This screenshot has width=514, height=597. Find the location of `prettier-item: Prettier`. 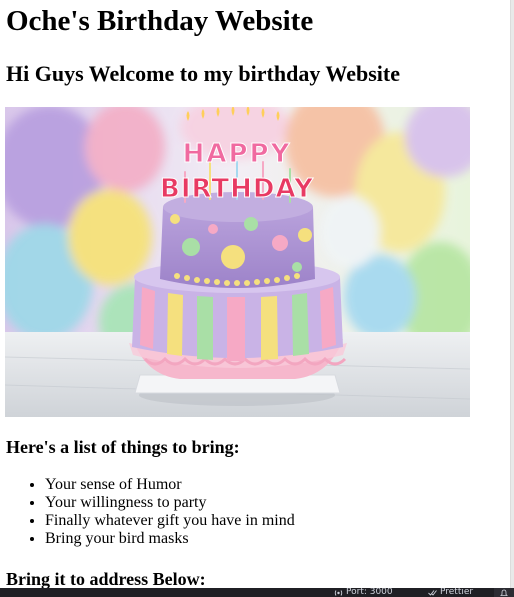

prettier-item: Prettier is located at coordinates (450, 592).